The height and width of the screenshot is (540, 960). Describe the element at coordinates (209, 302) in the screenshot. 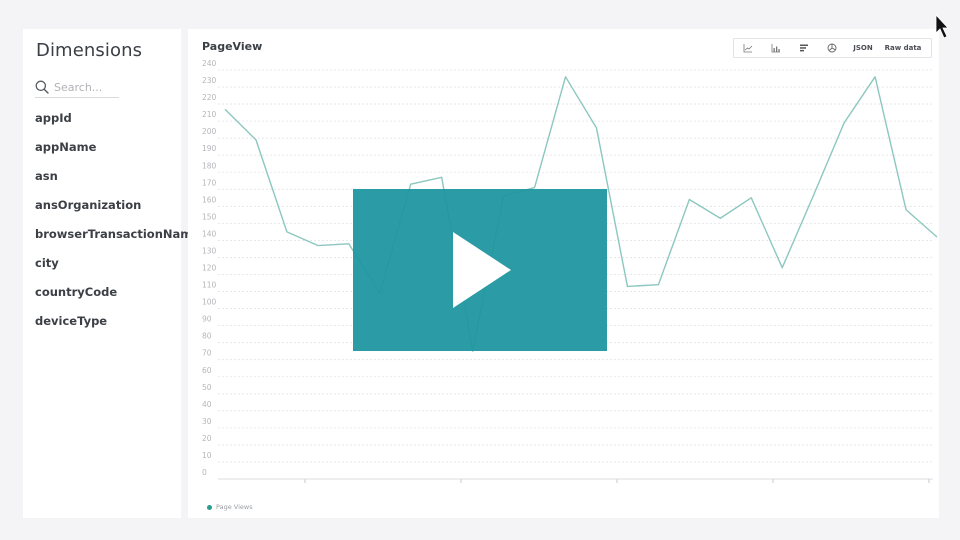

I see `y-tick-label-100: 100` at that location.